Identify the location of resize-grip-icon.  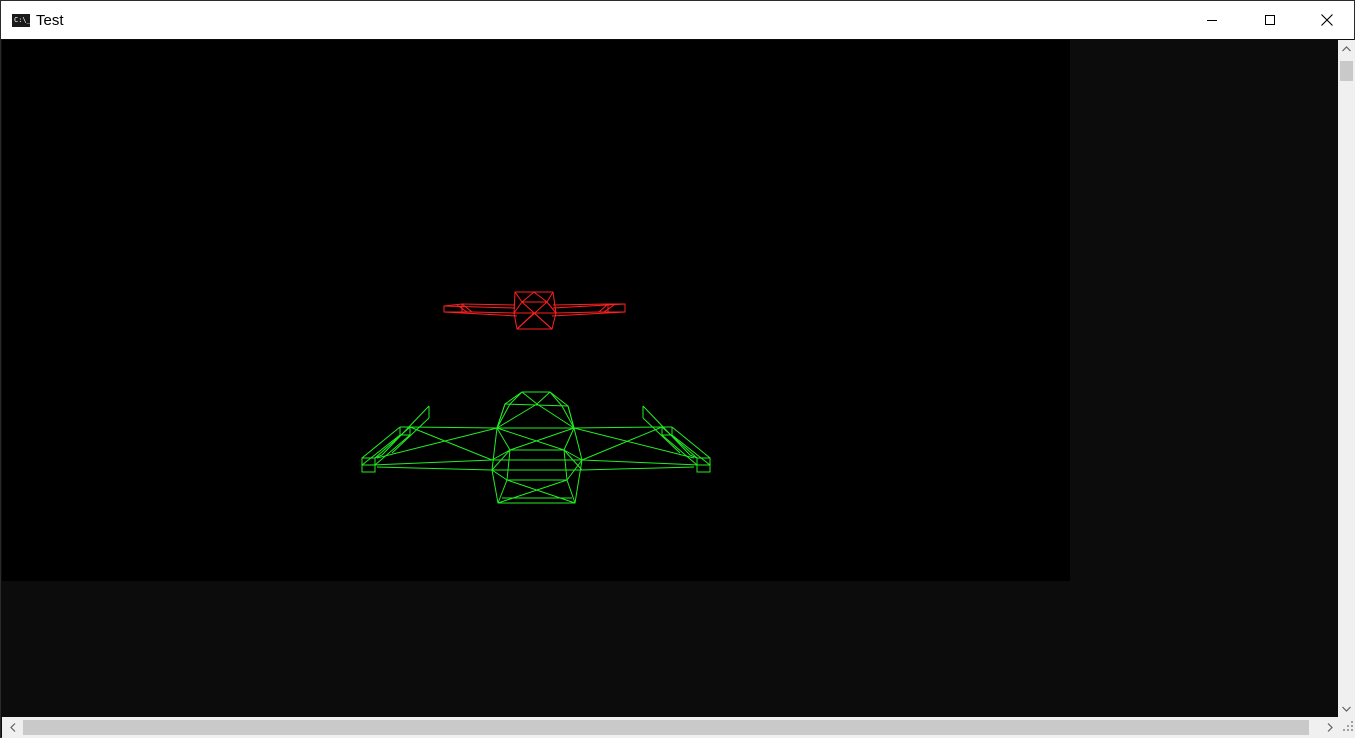
(1348, 727).